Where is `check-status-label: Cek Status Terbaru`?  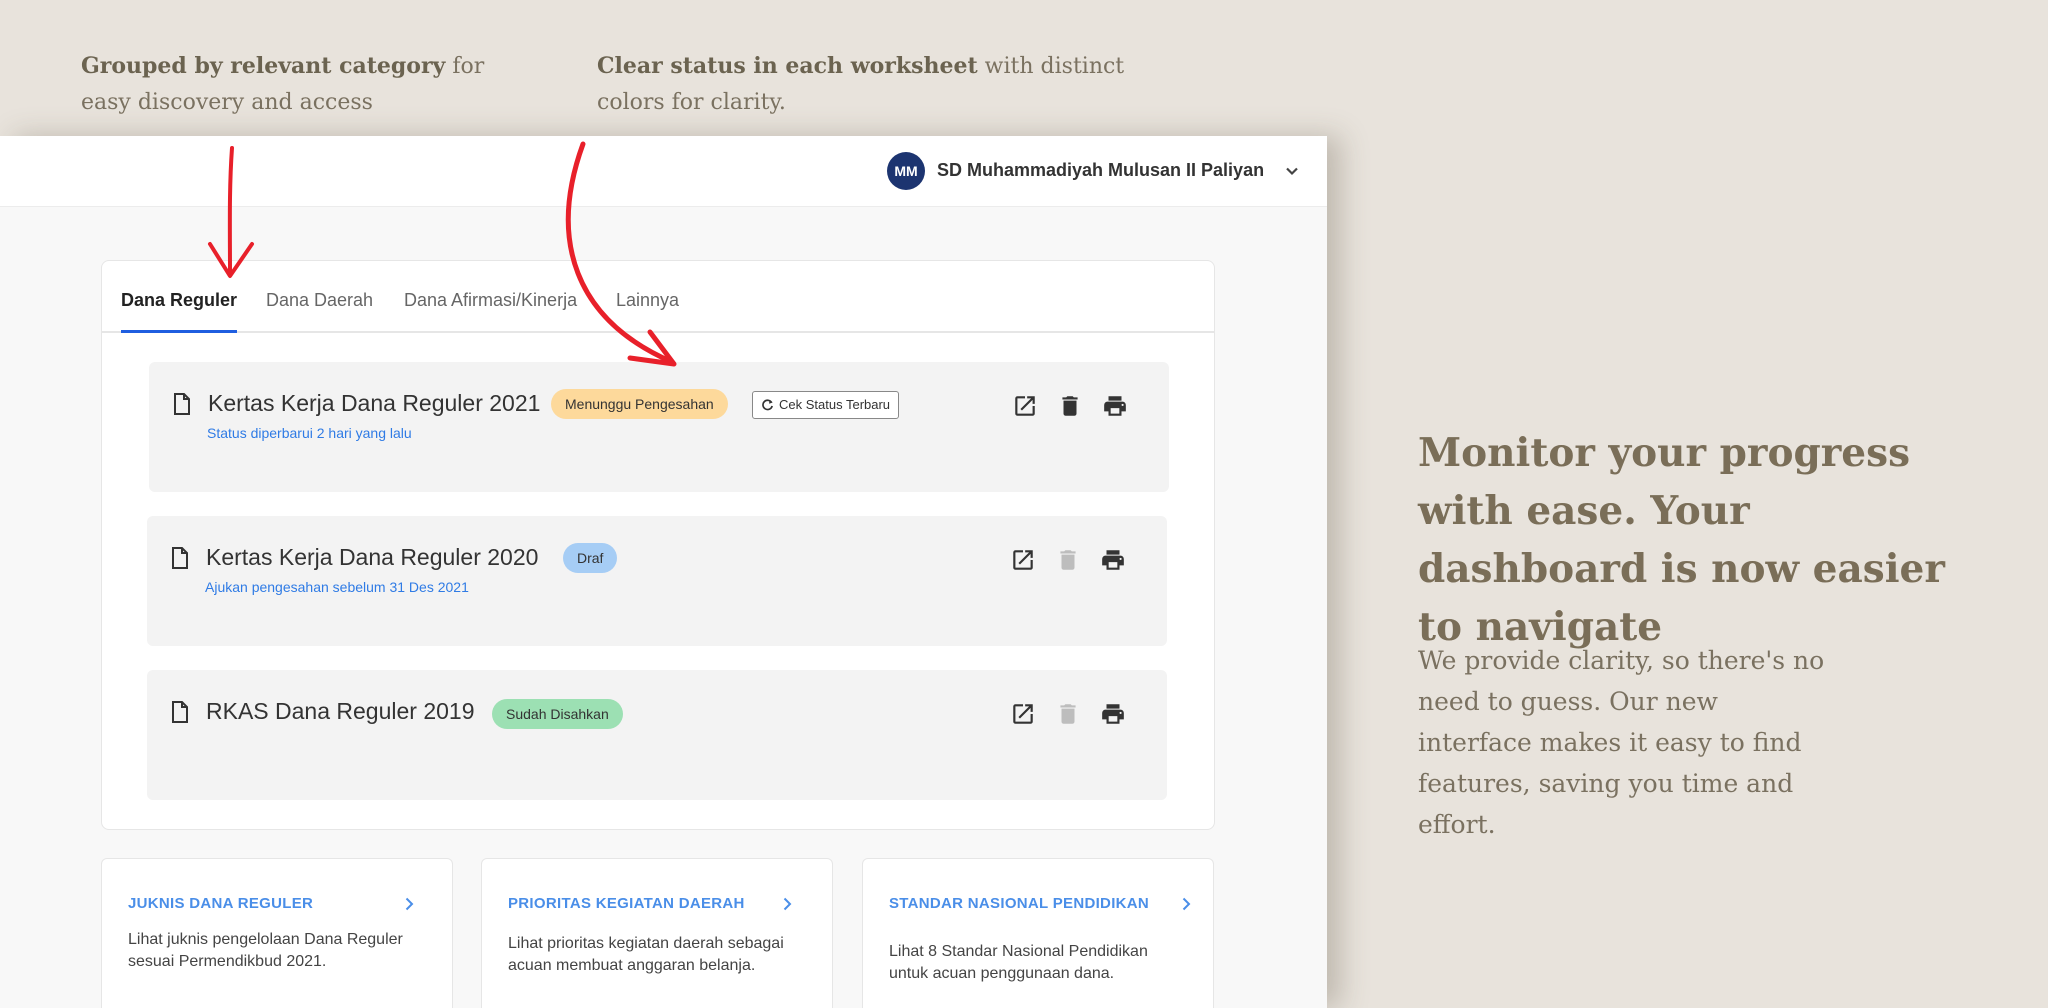 check-status-label: Cek Status Terbaru is located at coordinates (835, 404).